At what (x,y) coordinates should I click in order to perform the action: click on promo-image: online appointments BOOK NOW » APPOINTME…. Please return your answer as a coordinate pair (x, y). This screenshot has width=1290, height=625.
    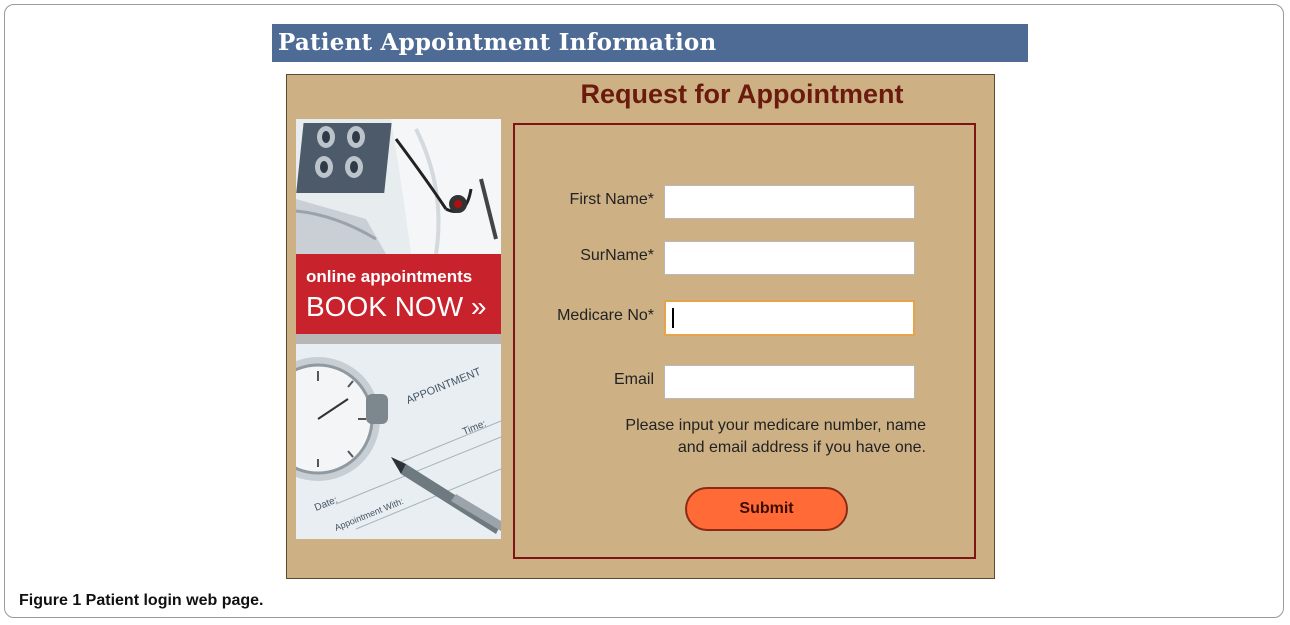
    Looking at the image, I should click on (398, 329).